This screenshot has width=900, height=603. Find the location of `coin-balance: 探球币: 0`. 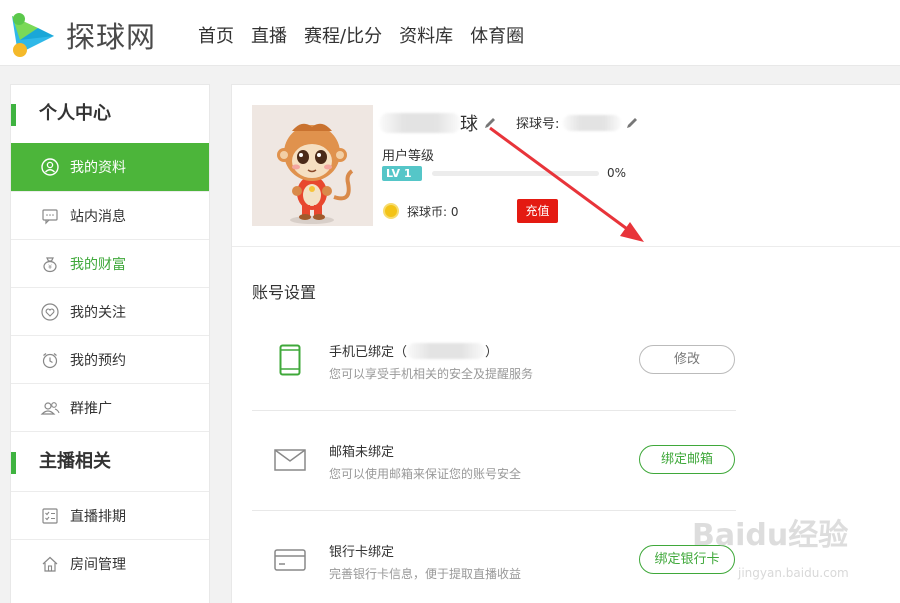

coin-balance: 探球币: 0 is located at coordinates (433, 212).